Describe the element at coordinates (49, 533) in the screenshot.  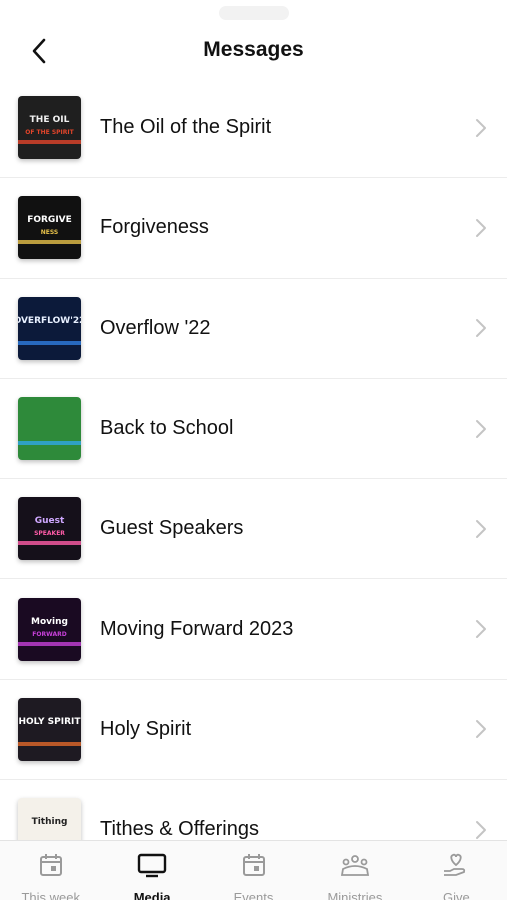
I see `thumbnail-text: SPEAKER` at that location.